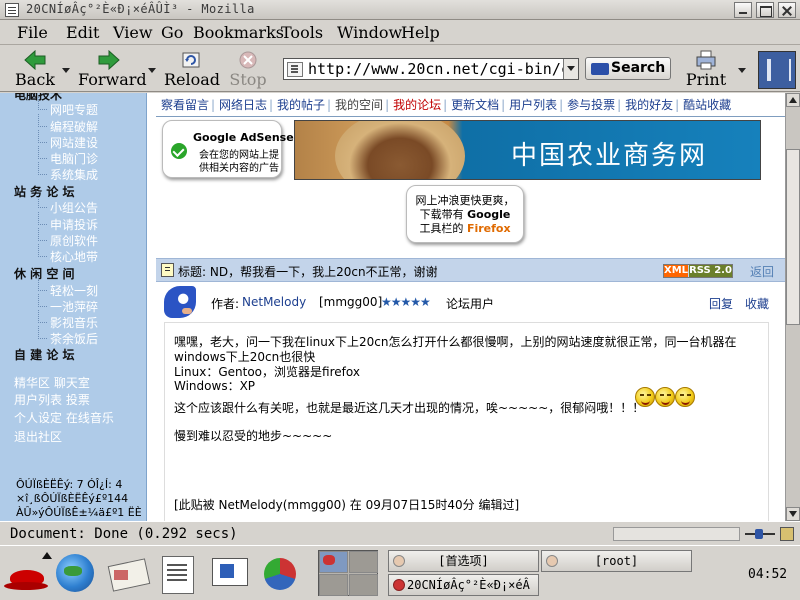  What do you see at coordinates (35, 69) in the screenshot?
I see `back-button: Back` at bounding box center [35, 69].